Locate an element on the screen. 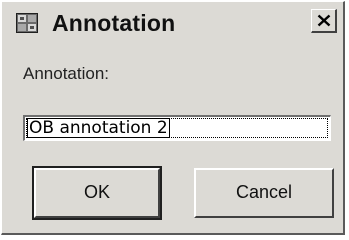  close-button is located at coordinates (324, 21).